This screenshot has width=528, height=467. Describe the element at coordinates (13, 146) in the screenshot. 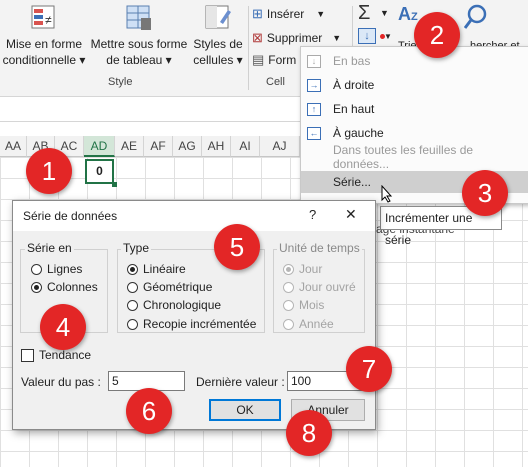

I see `column-header: AA` at that location.